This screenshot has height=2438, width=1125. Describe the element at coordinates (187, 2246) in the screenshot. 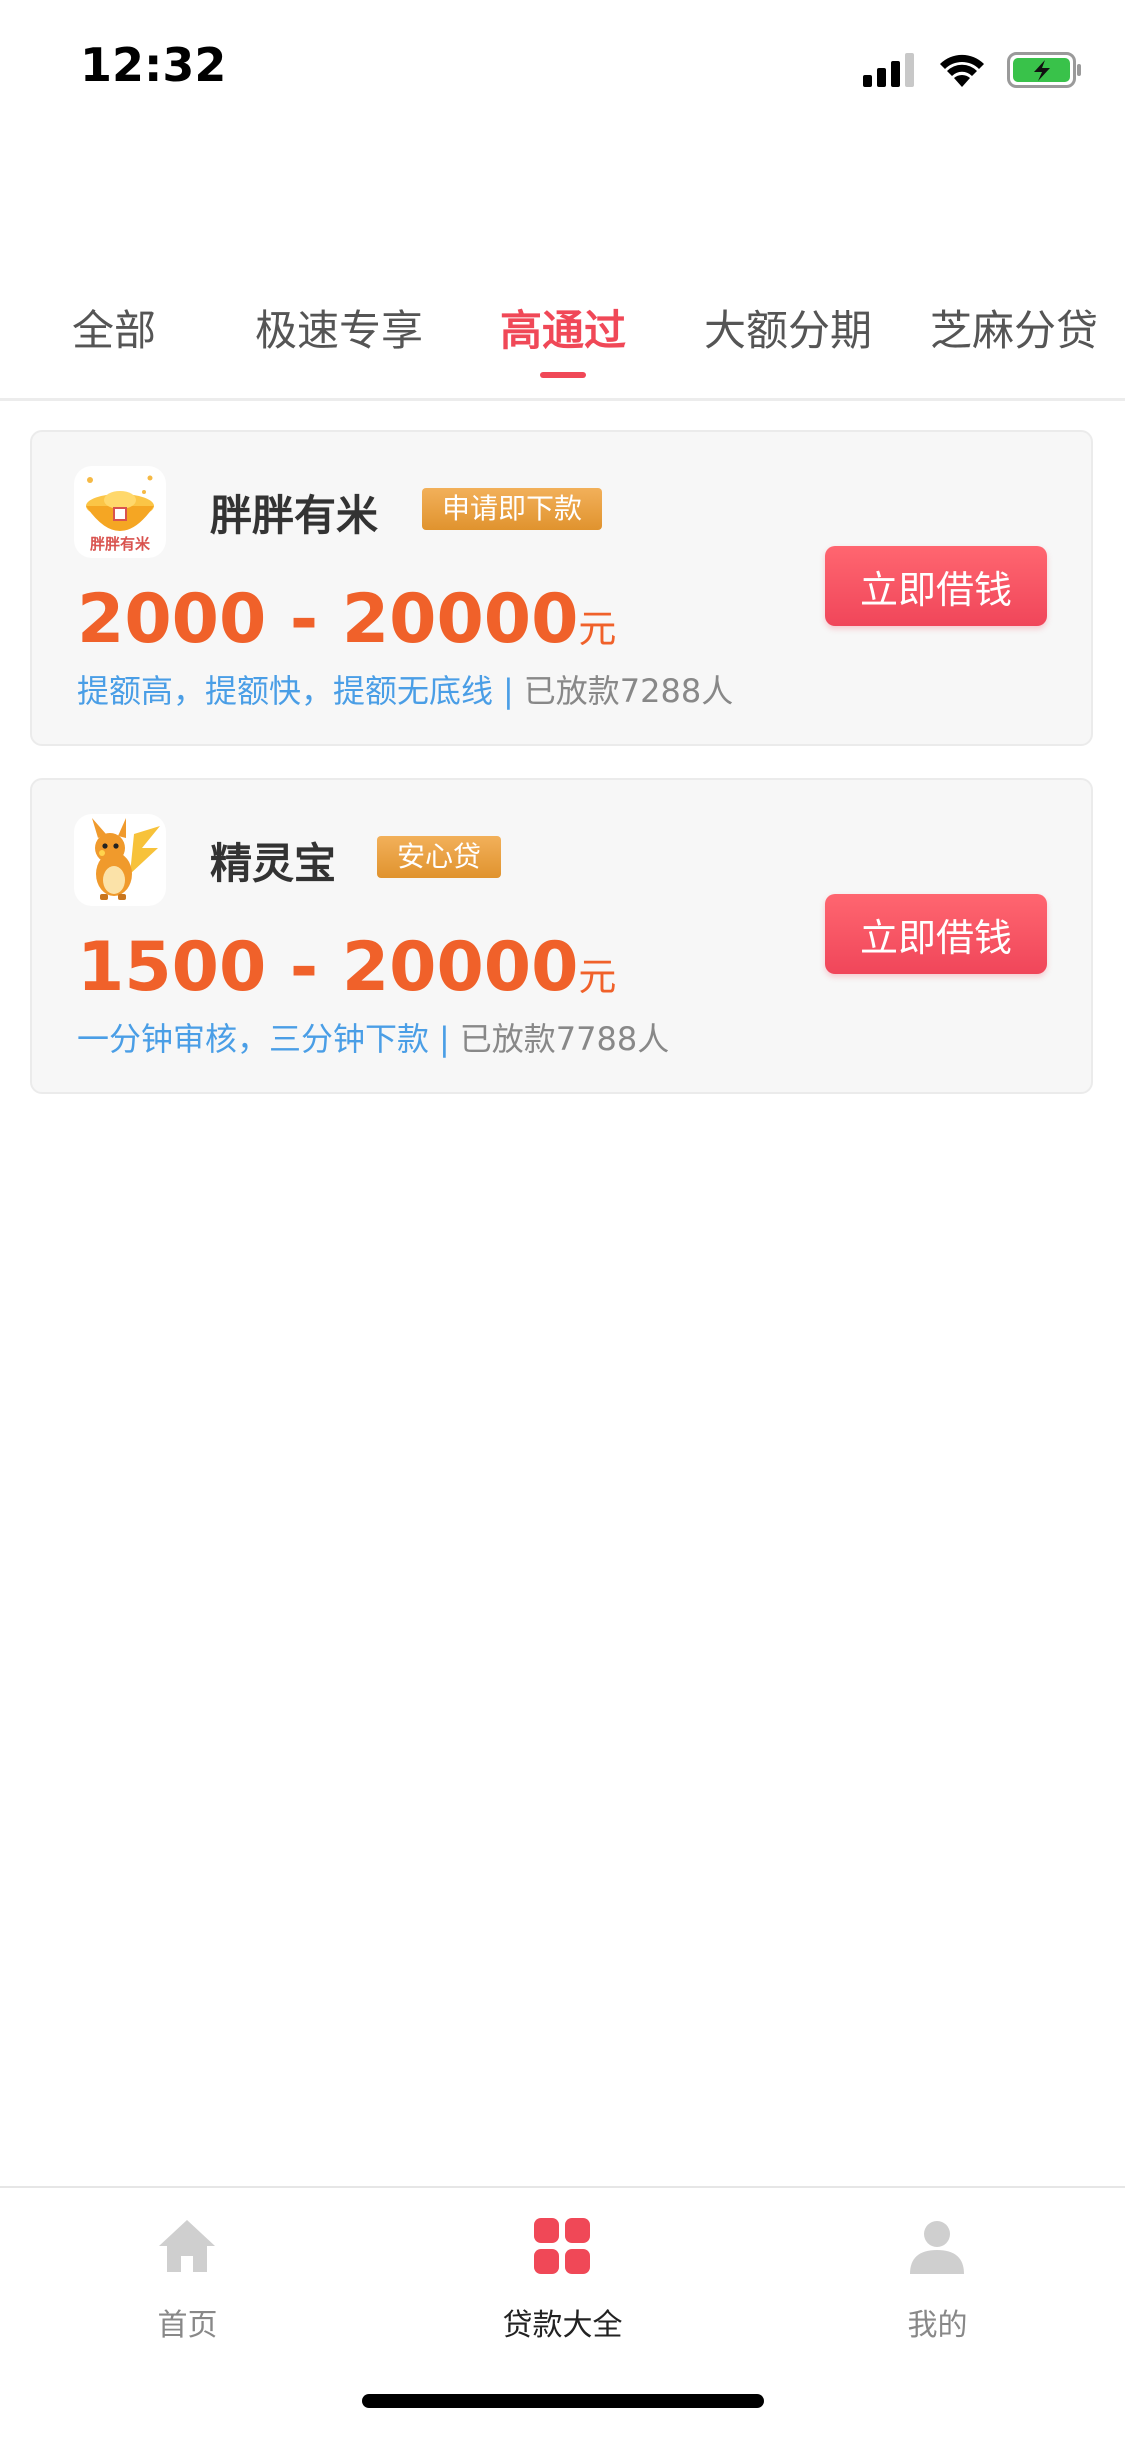

I see `home-icon` at that location.